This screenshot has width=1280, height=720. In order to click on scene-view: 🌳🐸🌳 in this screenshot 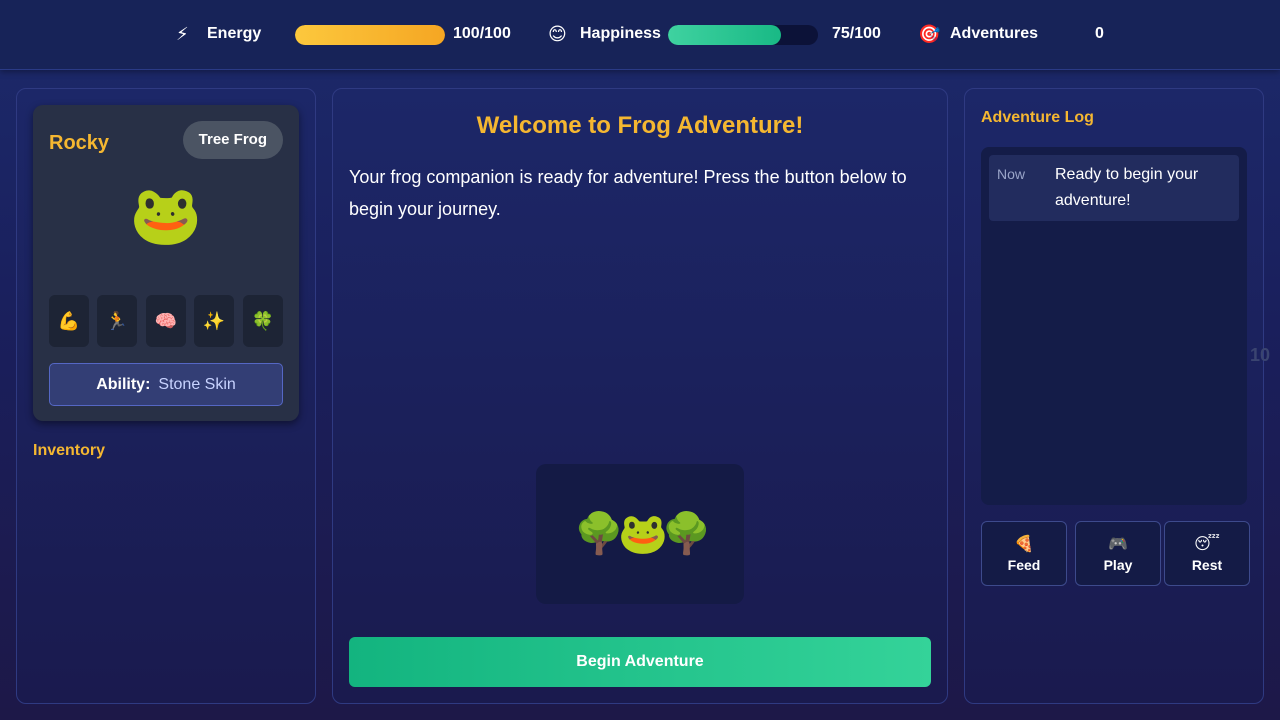, I will do `click(640, 534)`.